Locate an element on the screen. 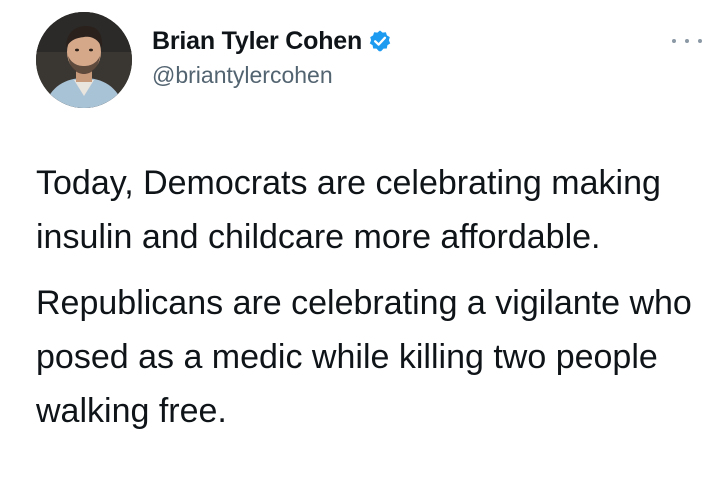 Image resolution: width=720 pixels, height=495 pixels. avatar-image is located at coordinates (84, 60).